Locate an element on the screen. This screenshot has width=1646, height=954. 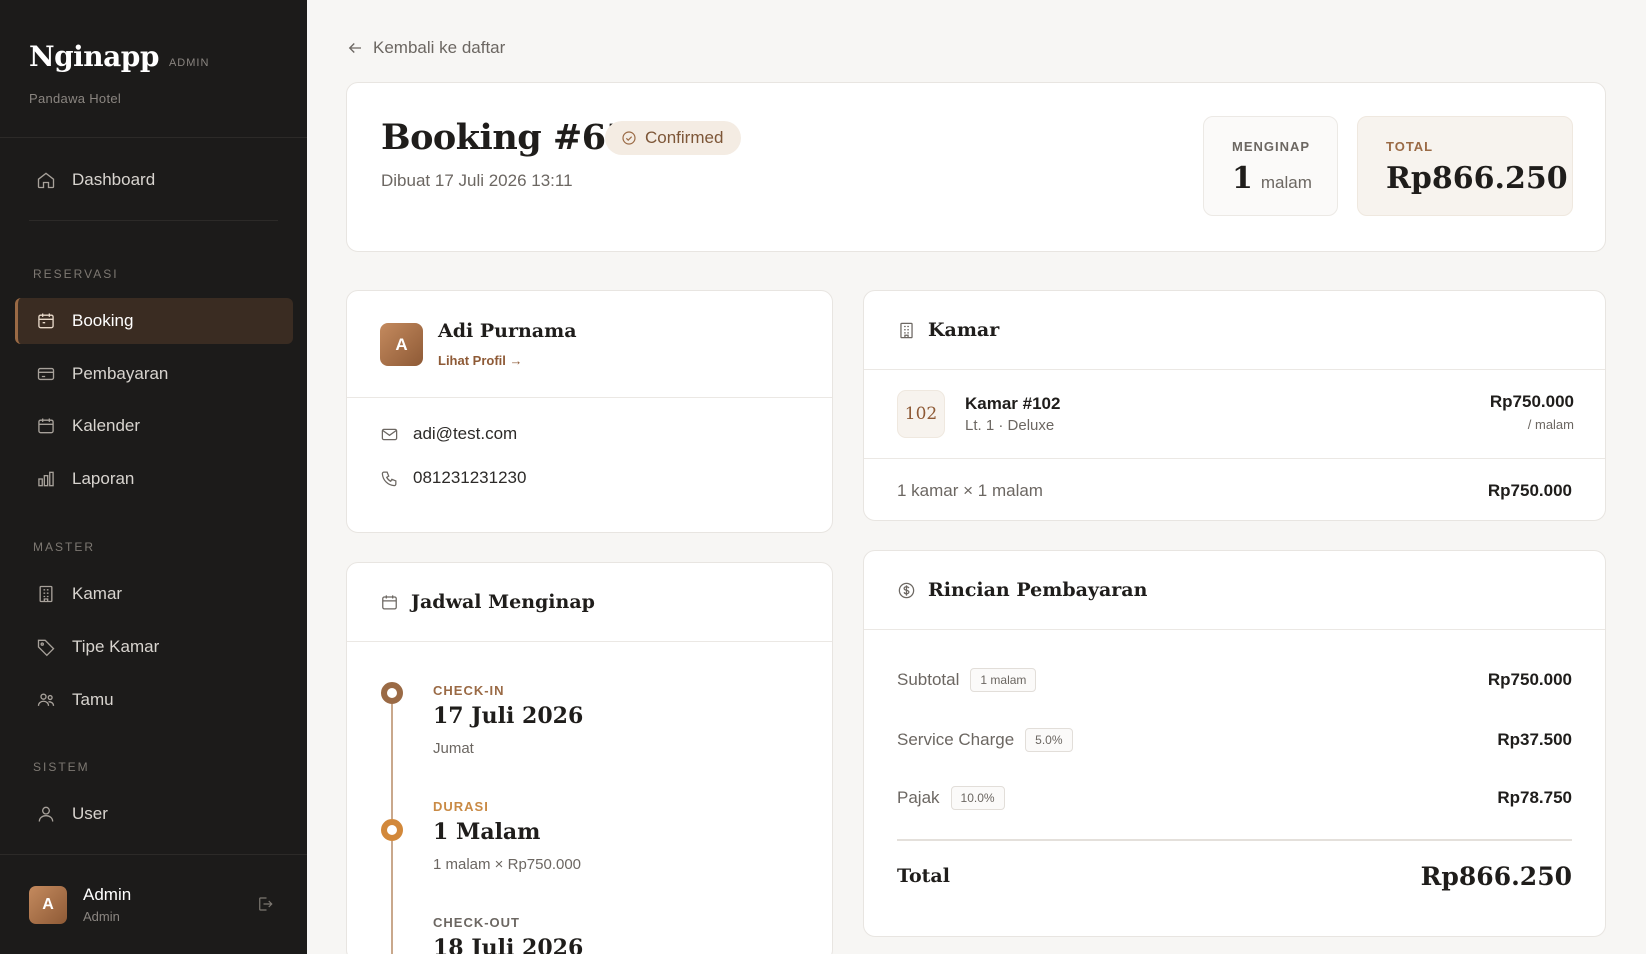
room-price: Rp750.000 is located at coordinates (1531, 401).